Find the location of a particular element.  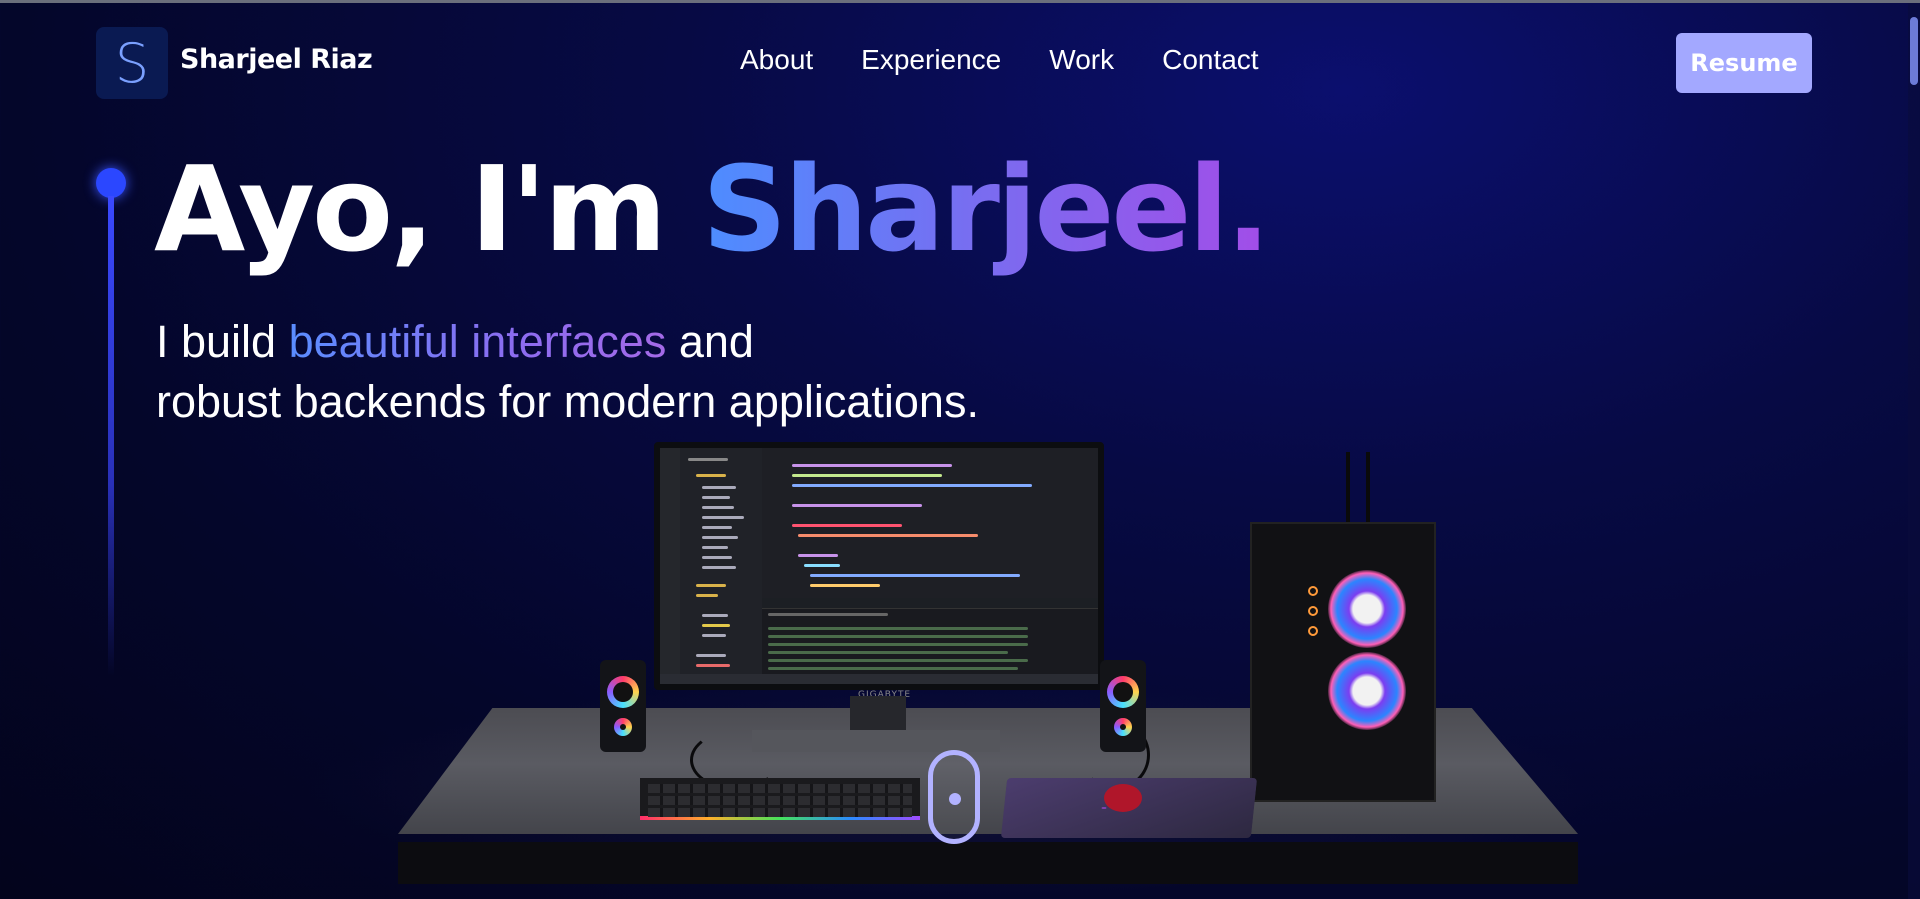

monitor-screen is located at coordinates (879, 566).